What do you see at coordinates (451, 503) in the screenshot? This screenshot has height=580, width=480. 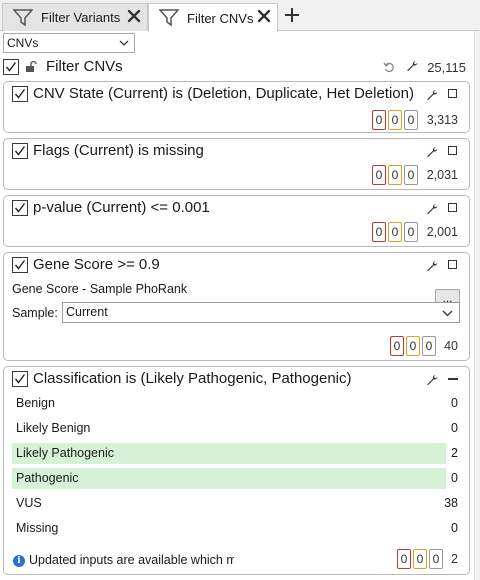 I see `classification-count: 38` at bounding box center [451, 503].